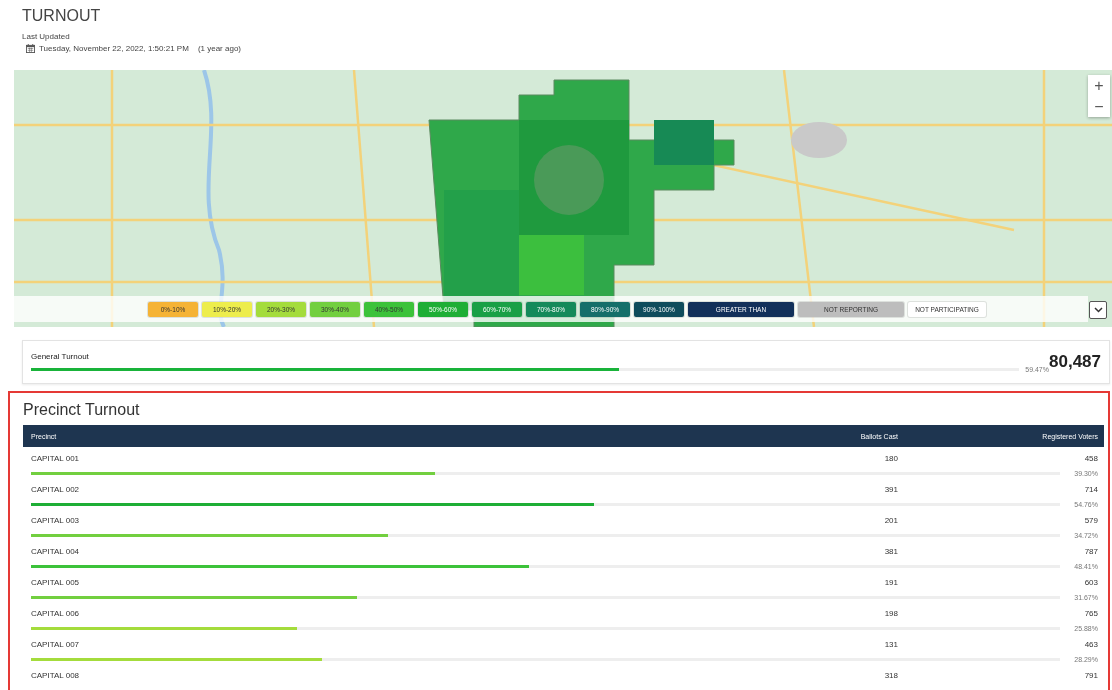  What do you see at coordinates (46, 36) in the screenshot?
I see `last-updated-label: Last Updated` at bounding box center [46, 36].